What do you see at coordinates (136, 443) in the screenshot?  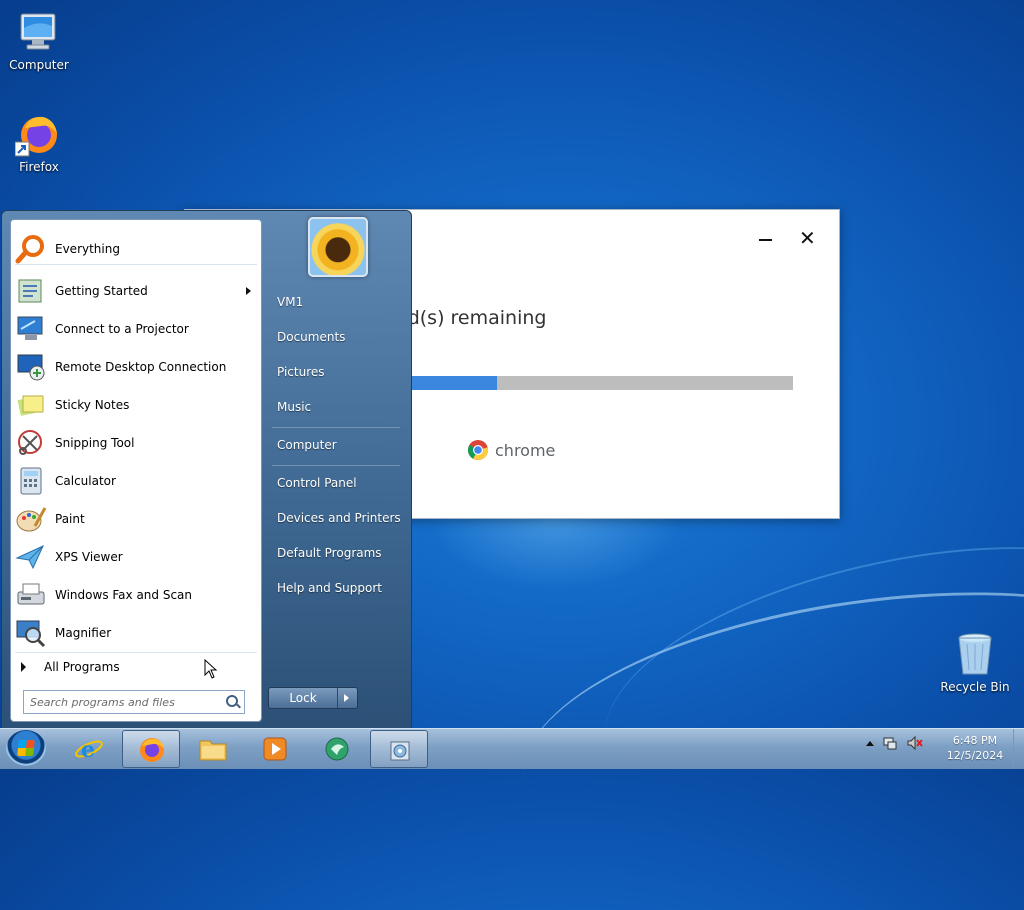 I see `program-item-snipping-tool: Snipping Tool` at bounding box center [136, 443].